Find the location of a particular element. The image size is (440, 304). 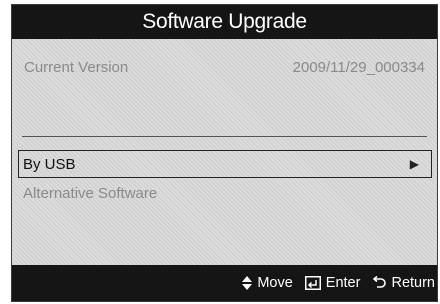

enter-icon is located at coordinates (312, 283).